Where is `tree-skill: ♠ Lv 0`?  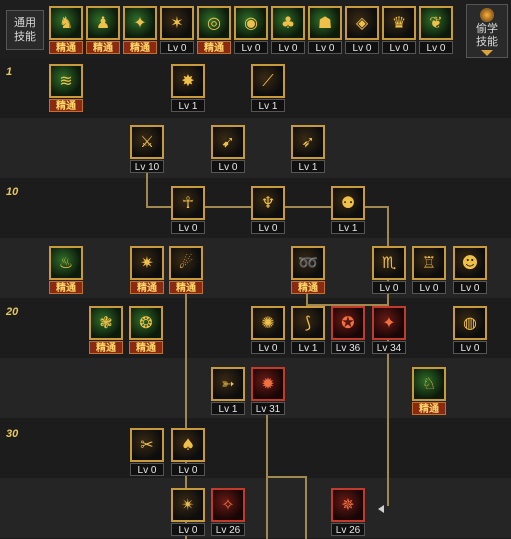
tree-skill: ♠ Lv 0 is located at coordinates (188, 452).